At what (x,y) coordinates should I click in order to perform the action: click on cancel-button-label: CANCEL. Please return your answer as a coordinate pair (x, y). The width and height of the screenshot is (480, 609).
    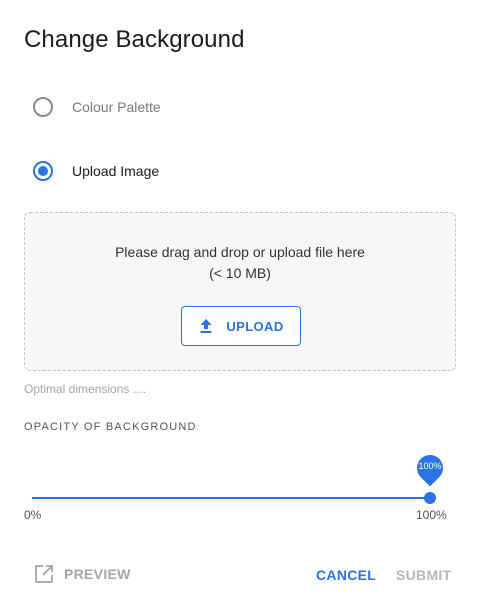
    Looking at the image, I should click on (346, 575).